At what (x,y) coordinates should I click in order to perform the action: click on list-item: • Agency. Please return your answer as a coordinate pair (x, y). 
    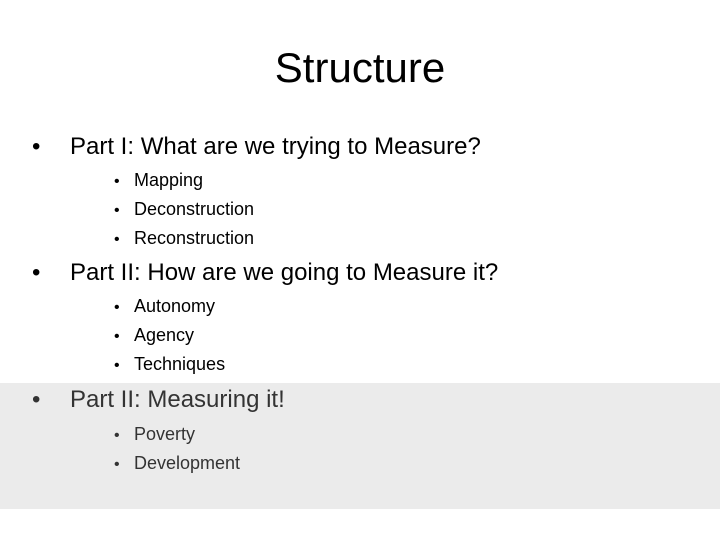
    Looking at the image, I should click on (154, 336).